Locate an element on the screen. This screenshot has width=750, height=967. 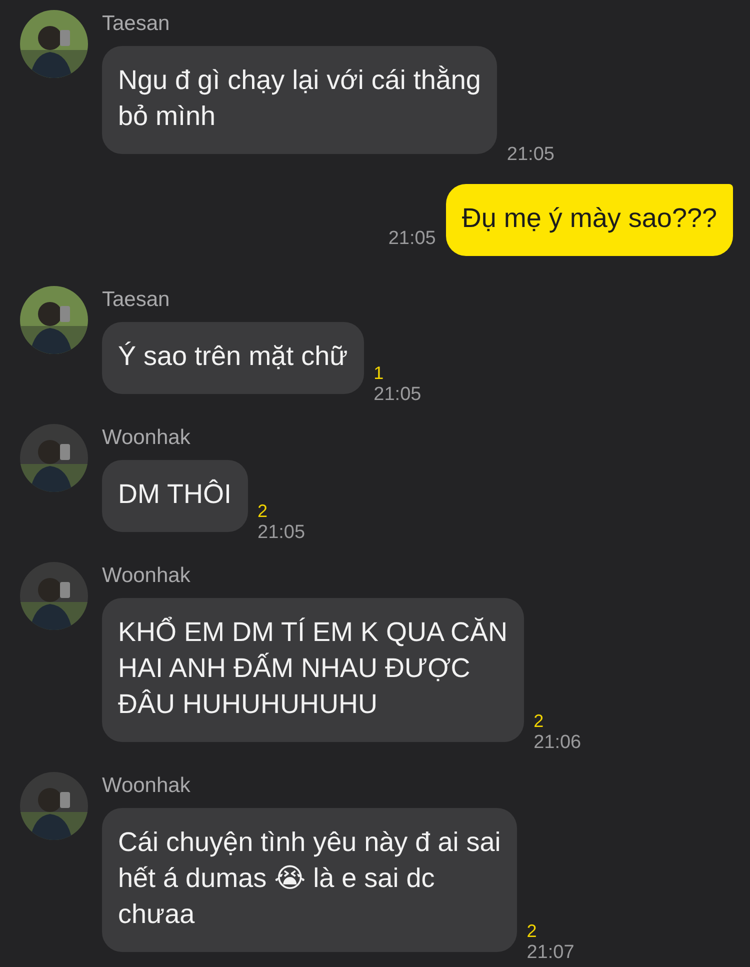
timestamp: 21:07 is located at coordinates (550, 953).